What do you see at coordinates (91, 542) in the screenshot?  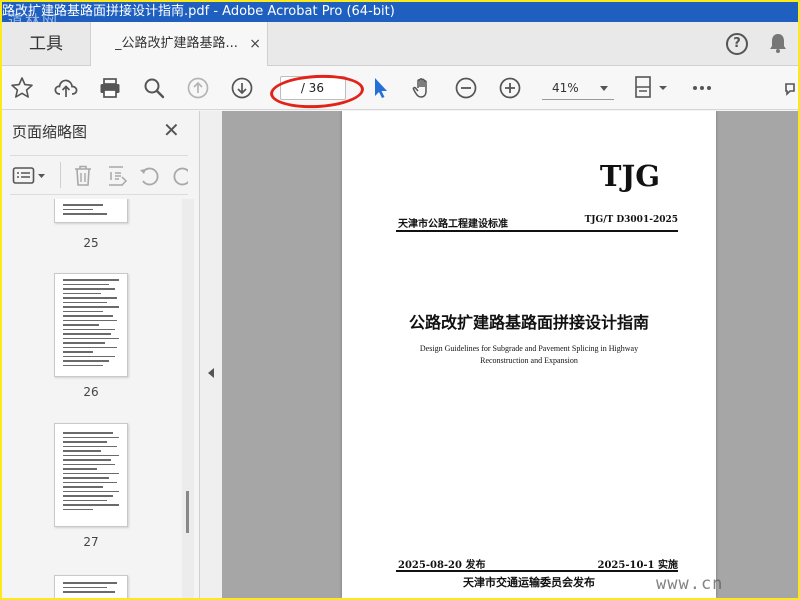 I see `page-number-27: 27` at bounding box center [91, 542].